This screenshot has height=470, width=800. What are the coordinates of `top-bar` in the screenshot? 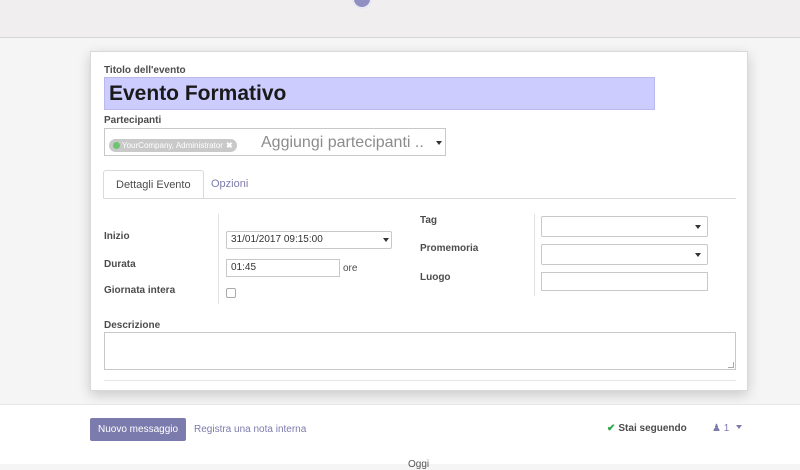 It's located at (400, 19).